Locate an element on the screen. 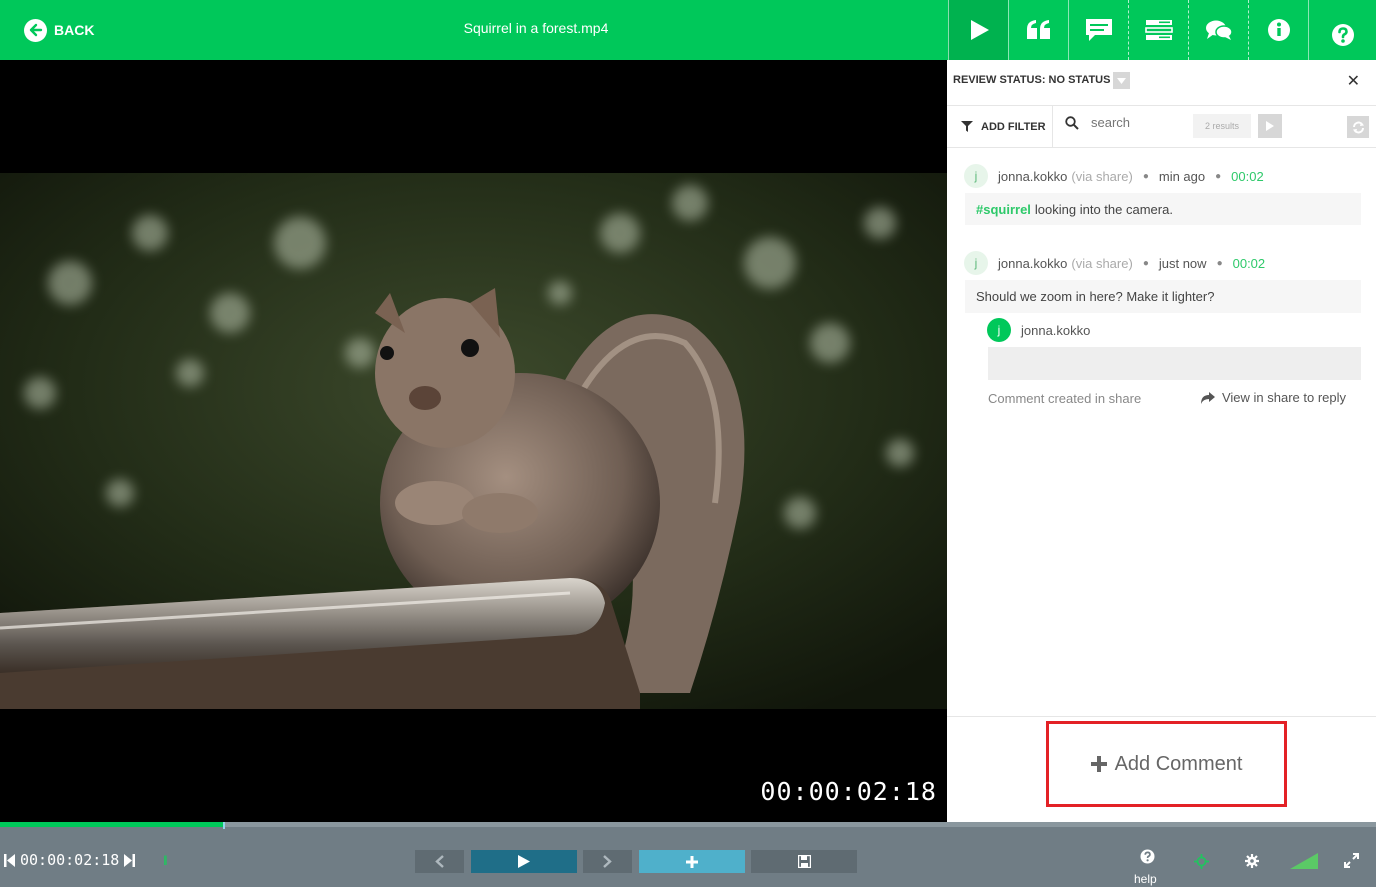 Image resolution: width=1376 pixels, height=887 pixels. floppy-disk-icon is located at coordinates (804, 861).